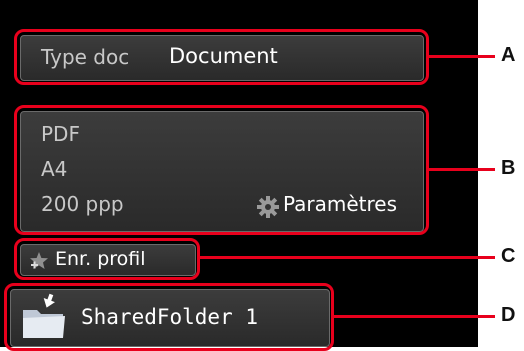 This screenshot has width=524, height=351. What do you see at coordinates (462, 56) in the screenshot?
I see `callout-line-a` at bounding box center [462, 56].